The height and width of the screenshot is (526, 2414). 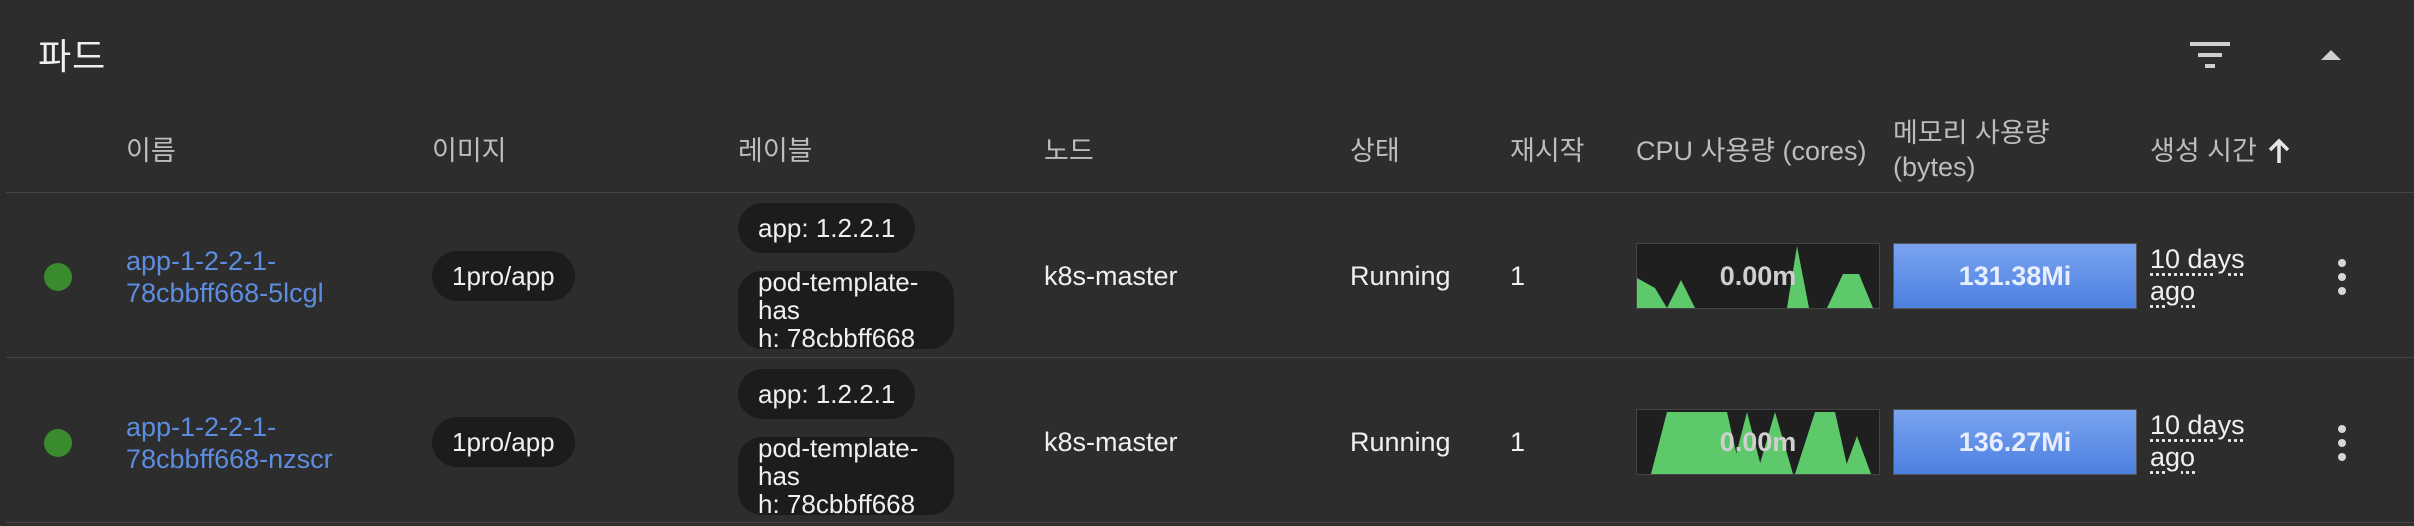 I want to click on memory-bar: 136.27Mi, so click(x=2015, y=442).